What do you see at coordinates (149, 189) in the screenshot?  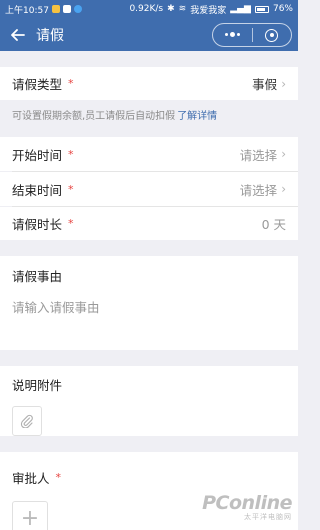 I see `end-time-row: 结束时间 * 请选择 ›` at bounding box center [149, 189].